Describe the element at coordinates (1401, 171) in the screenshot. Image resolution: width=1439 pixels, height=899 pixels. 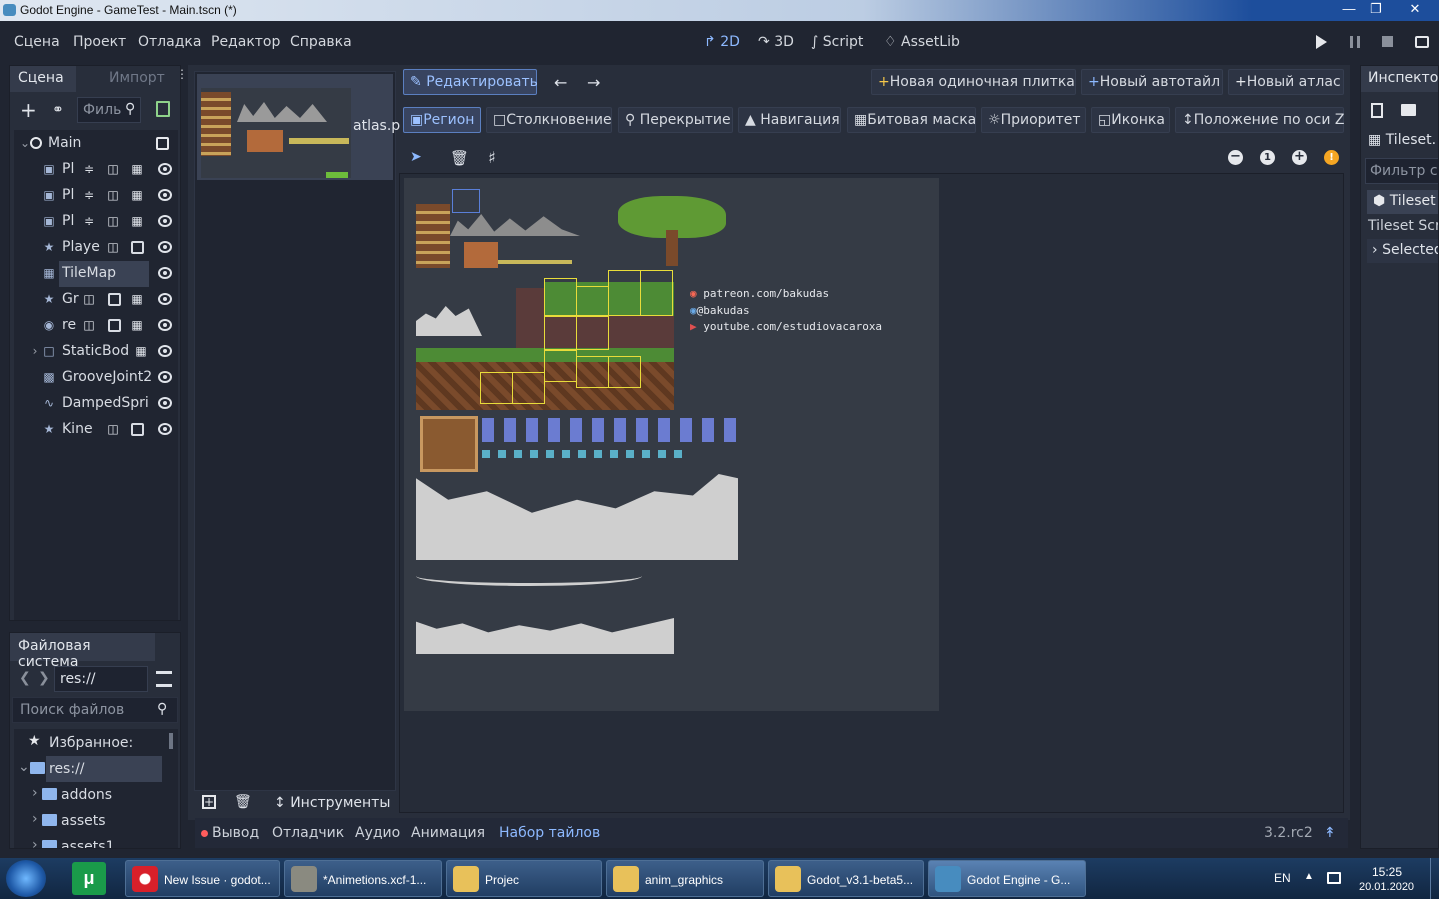
I see `property-filter-input: Фильтр св` at that location.